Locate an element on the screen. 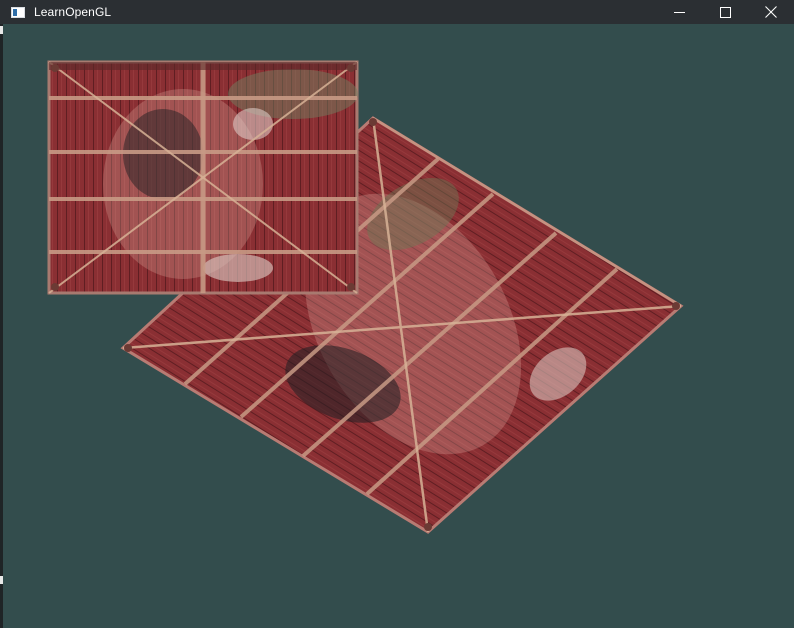 The height and width of the screenshot is (628, 794). window-controls is located at coordinates (725, 12).